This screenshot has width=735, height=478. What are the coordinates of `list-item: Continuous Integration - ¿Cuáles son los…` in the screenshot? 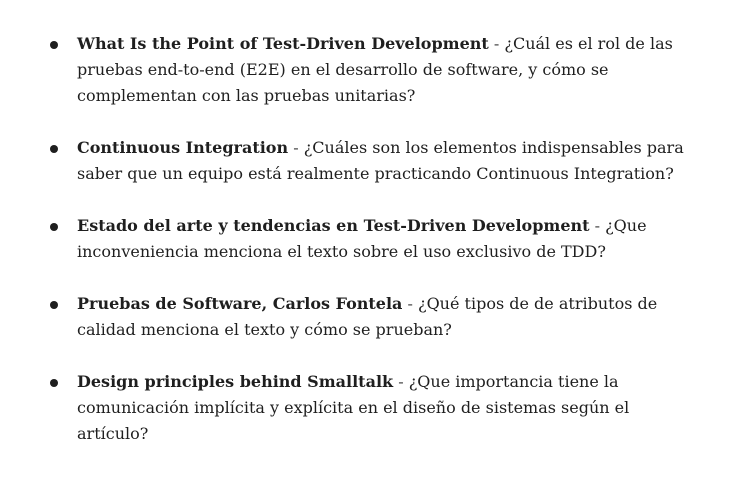 It's located at (367, 161).